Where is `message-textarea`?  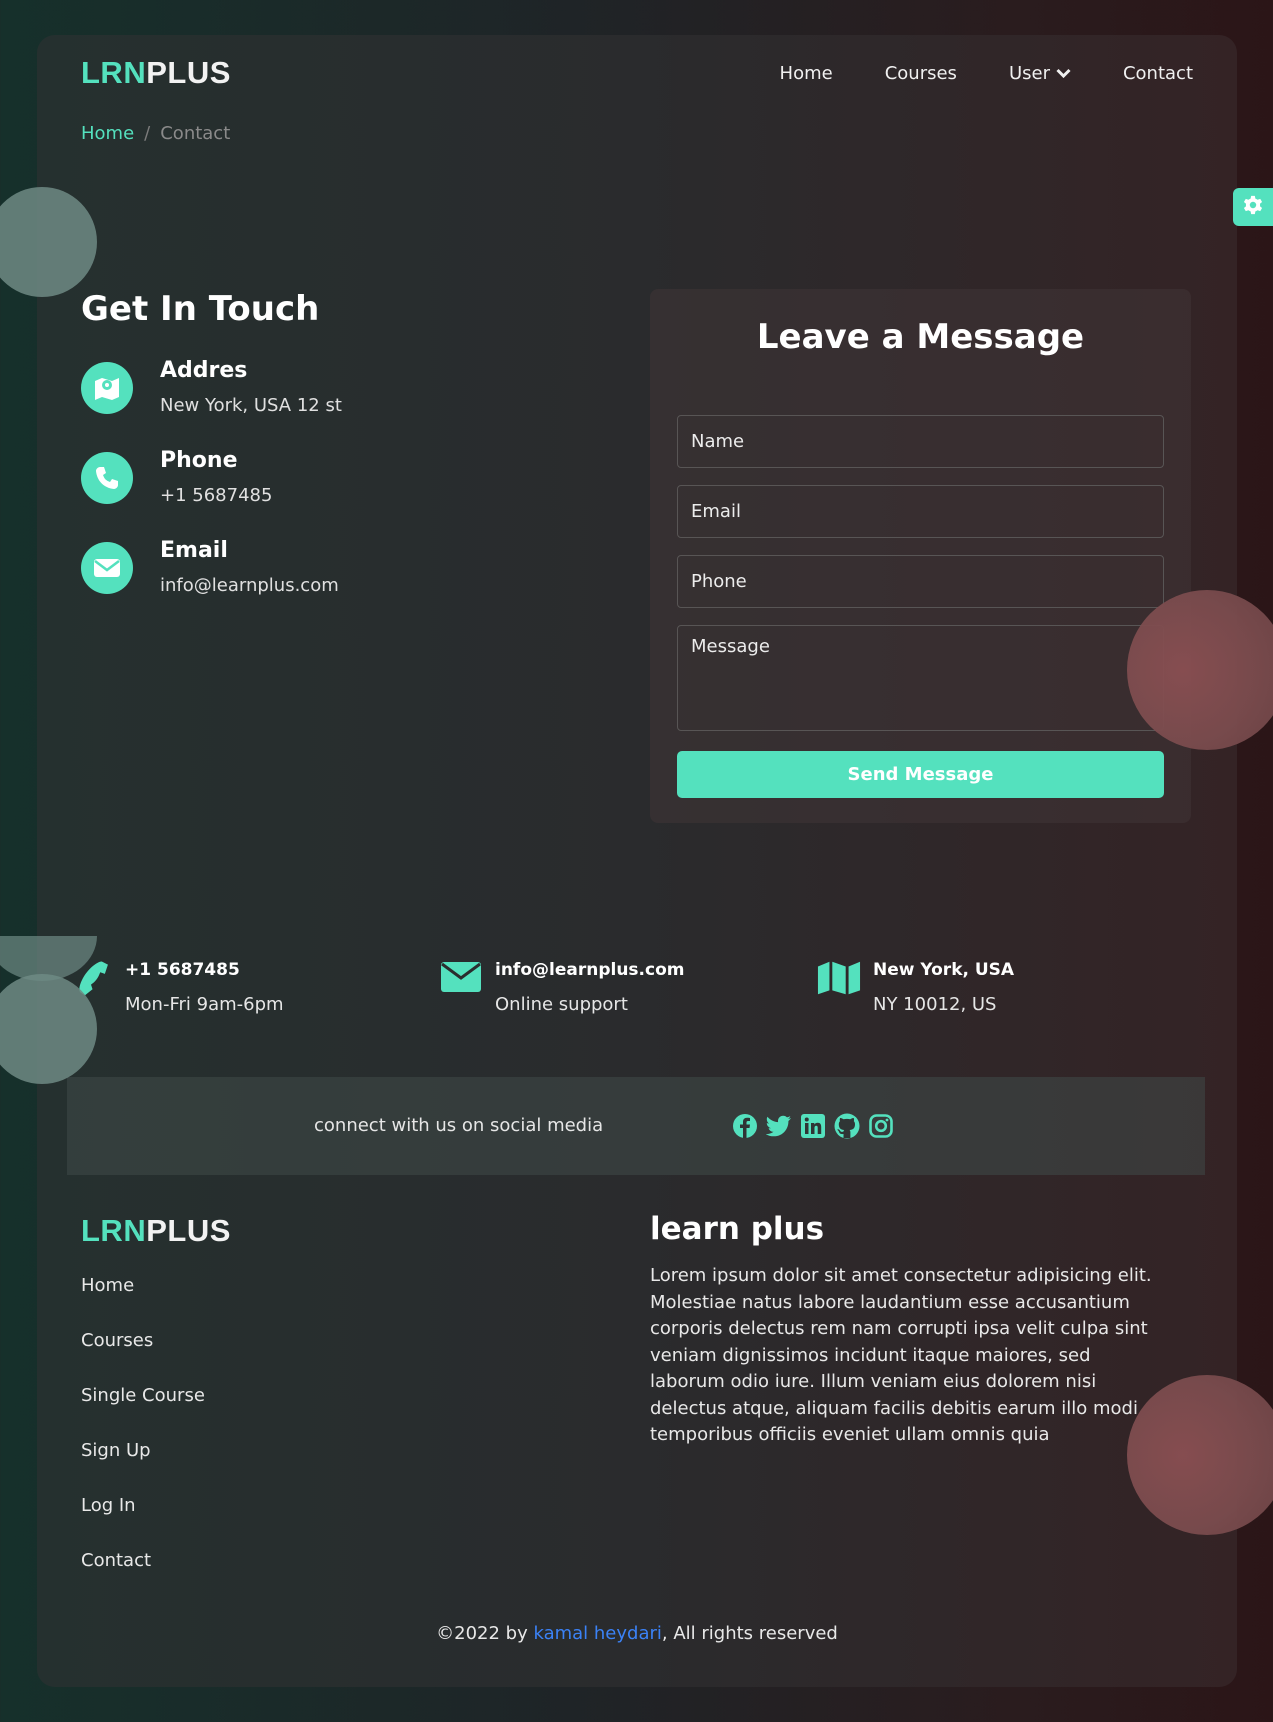
message-textarea is located at coordinates (920, 678).